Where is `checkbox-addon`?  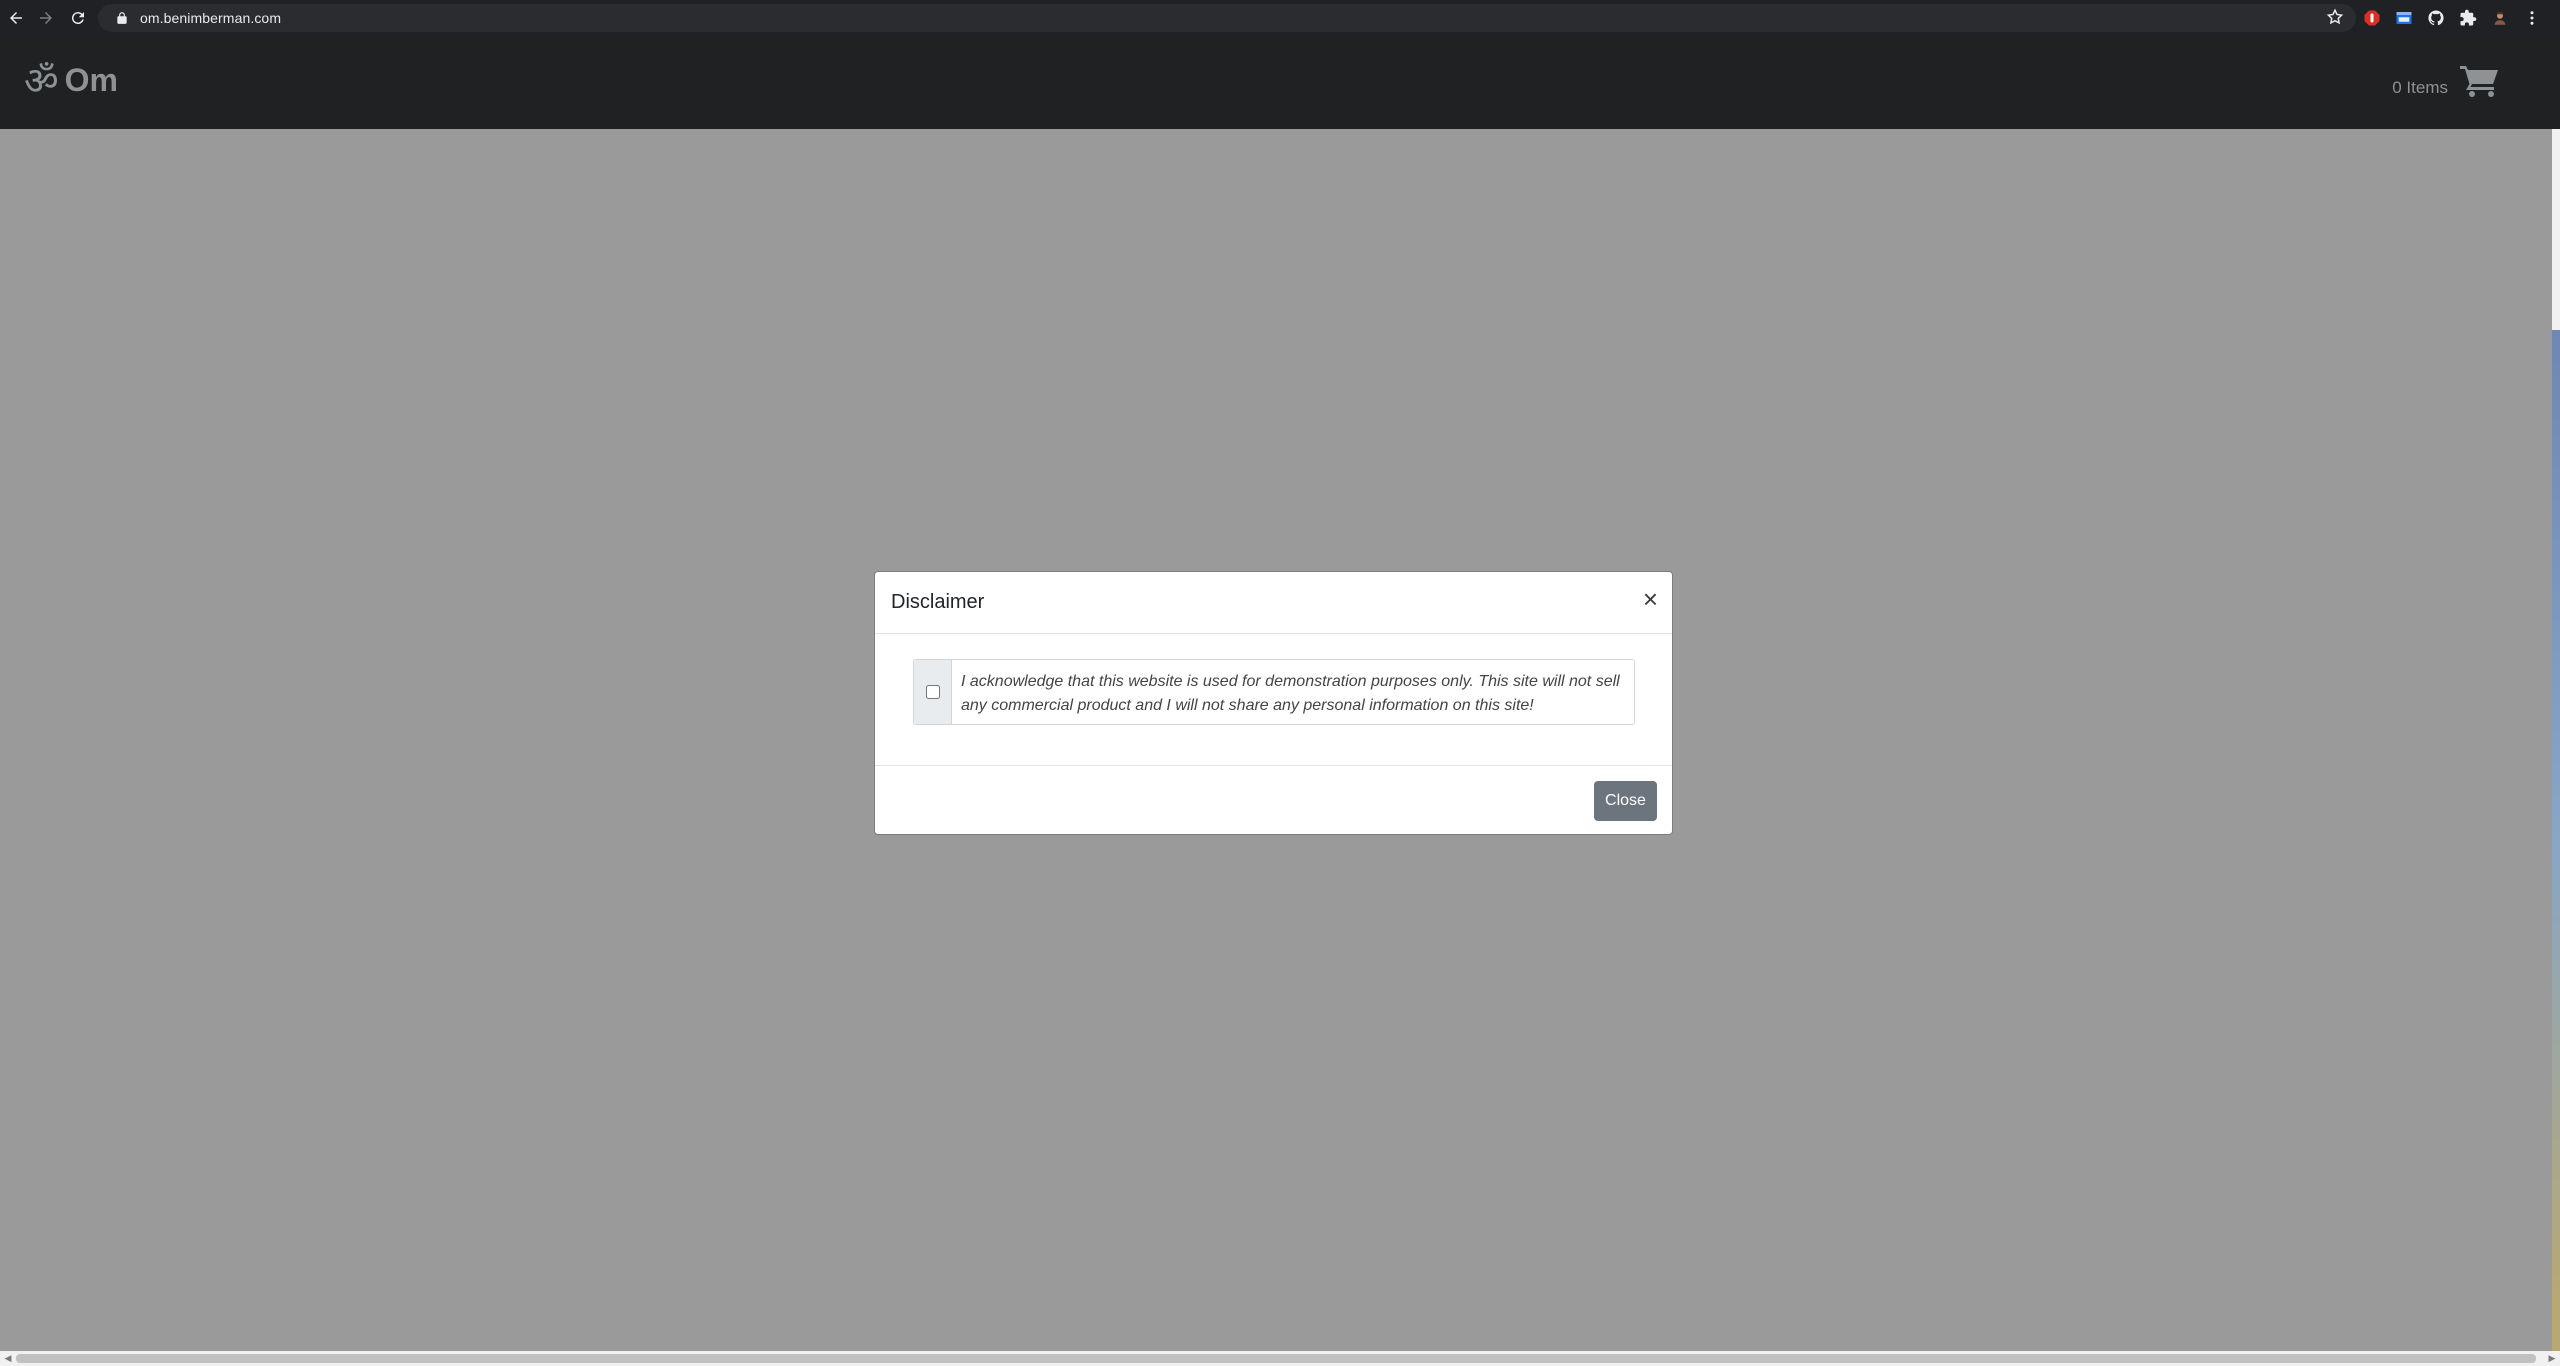 checkbox-addon is located at coordinates (933, 692).